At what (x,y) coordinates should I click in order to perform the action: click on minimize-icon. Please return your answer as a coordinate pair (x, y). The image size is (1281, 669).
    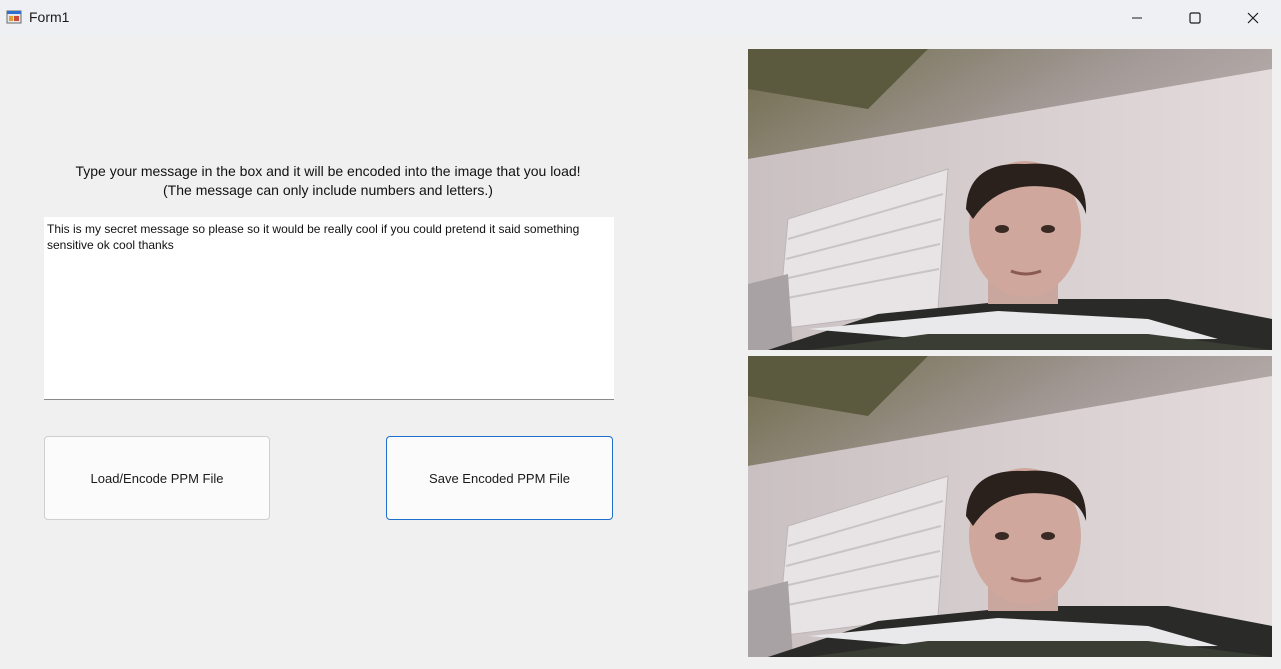
    Looking at the image, I should click on (1137, 18).